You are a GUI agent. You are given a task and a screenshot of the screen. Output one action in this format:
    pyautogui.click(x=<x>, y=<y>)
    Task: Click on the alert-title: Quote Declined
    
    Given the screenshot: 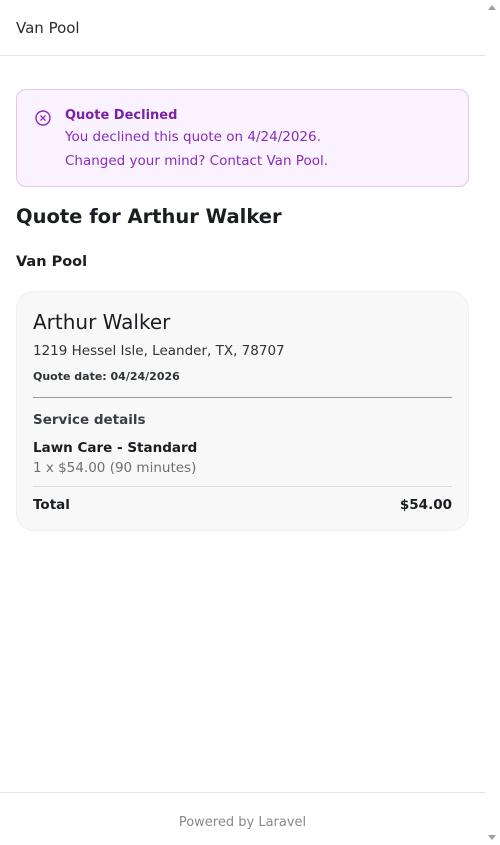 What is the action you would take?
    pyautogui.click(x=121, y=115)
    